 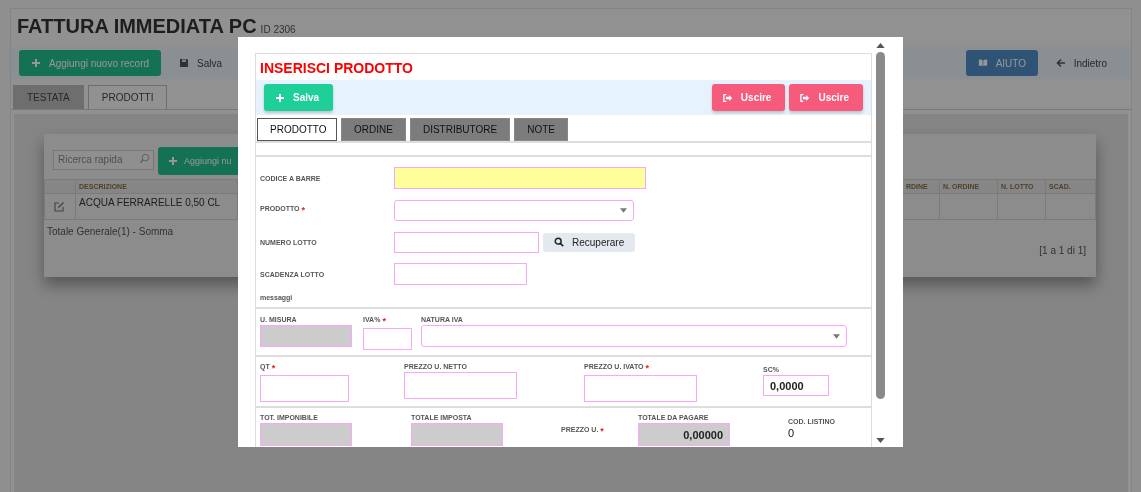 What do you see at coordinates (982, 63) in the screenshot?
I see `book-icon` at bounding box center [982, 63].